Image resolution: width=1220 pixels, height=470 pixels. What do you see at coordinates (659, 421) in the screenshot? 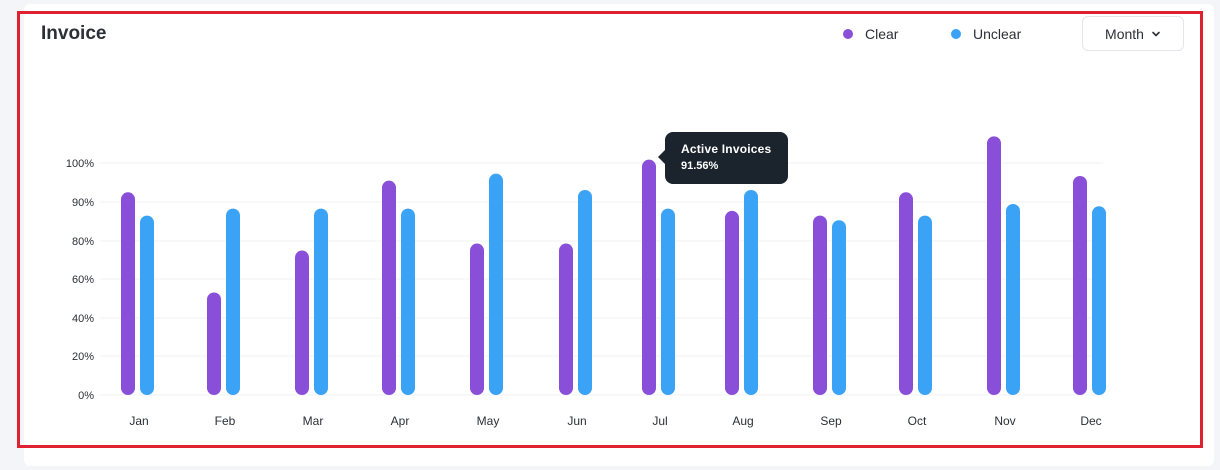
I see `x-tick-label: Jul` at bounding box center [659, 421].